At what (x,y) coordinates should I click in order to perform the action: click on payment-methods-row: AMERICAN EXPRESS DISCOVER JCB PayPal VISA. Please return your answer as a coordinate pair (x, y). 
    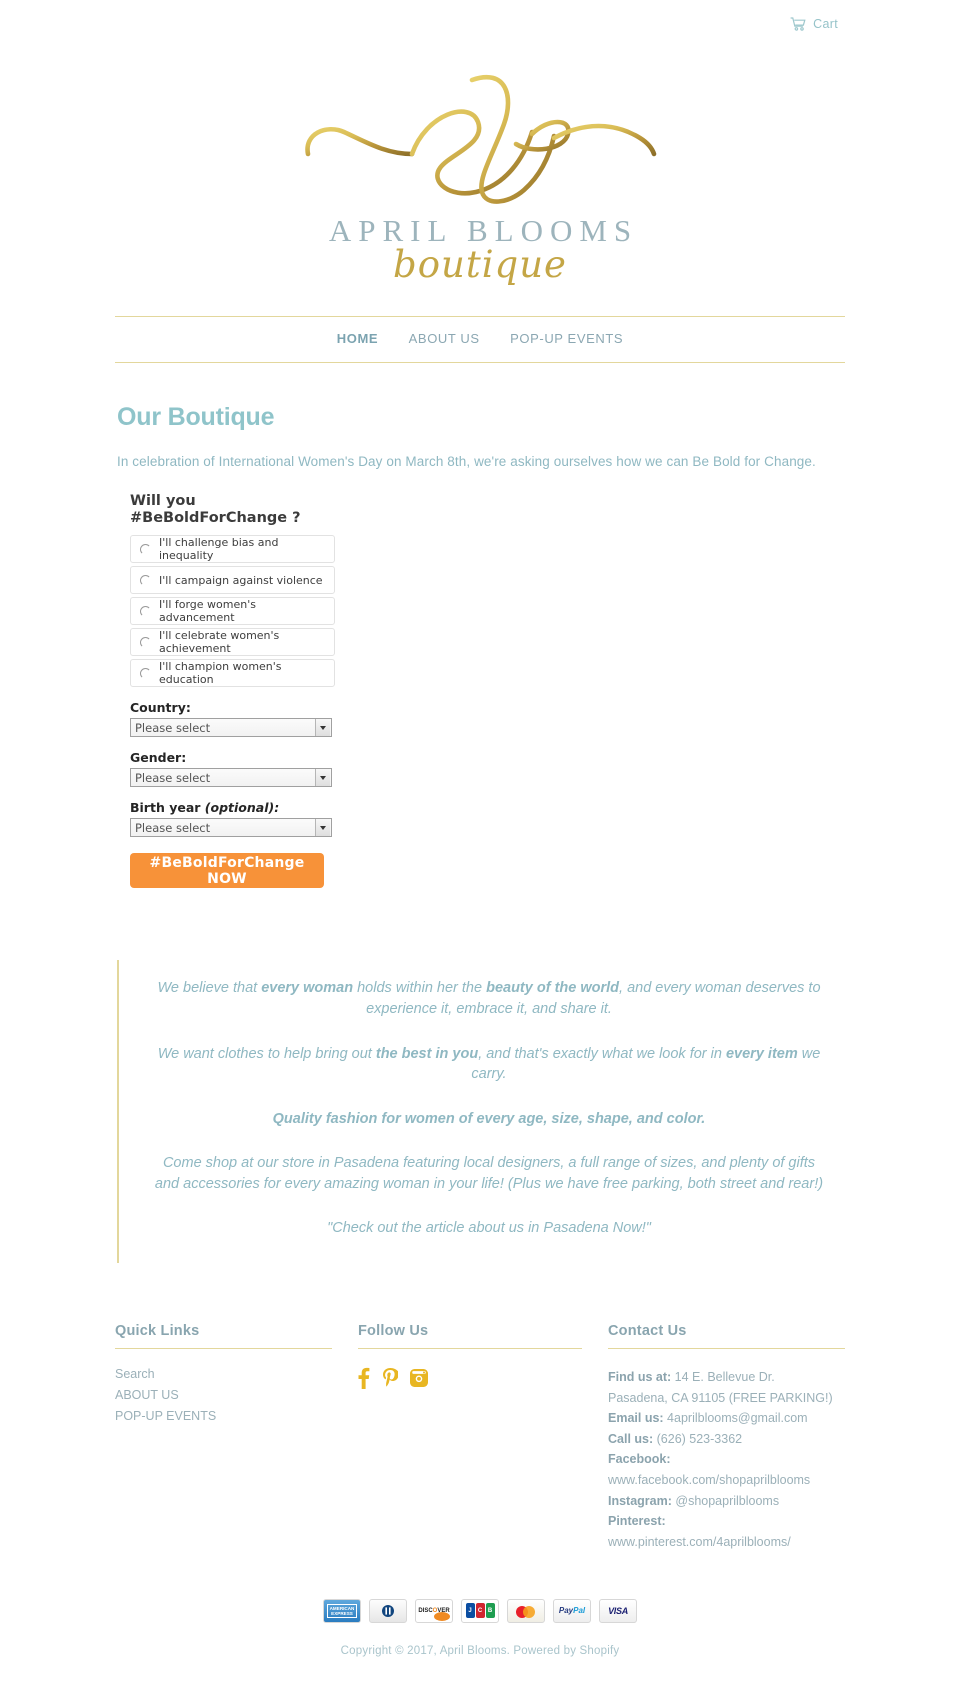
    Looking at the image, I should click on (480, 1610).